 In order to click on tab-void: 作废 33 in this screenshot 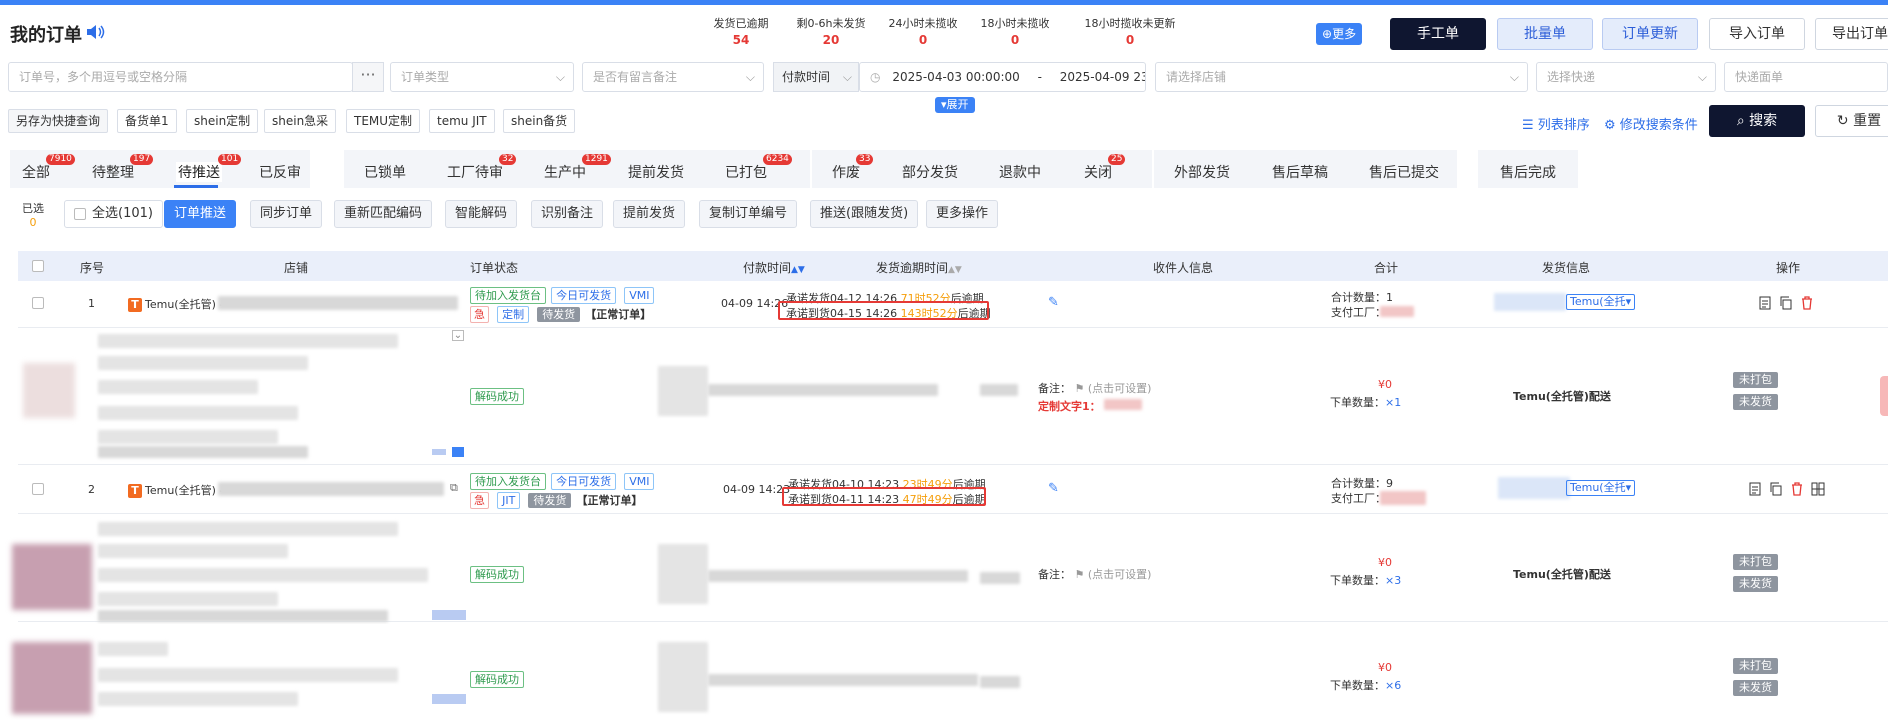, I will do `click(853, 168)`.